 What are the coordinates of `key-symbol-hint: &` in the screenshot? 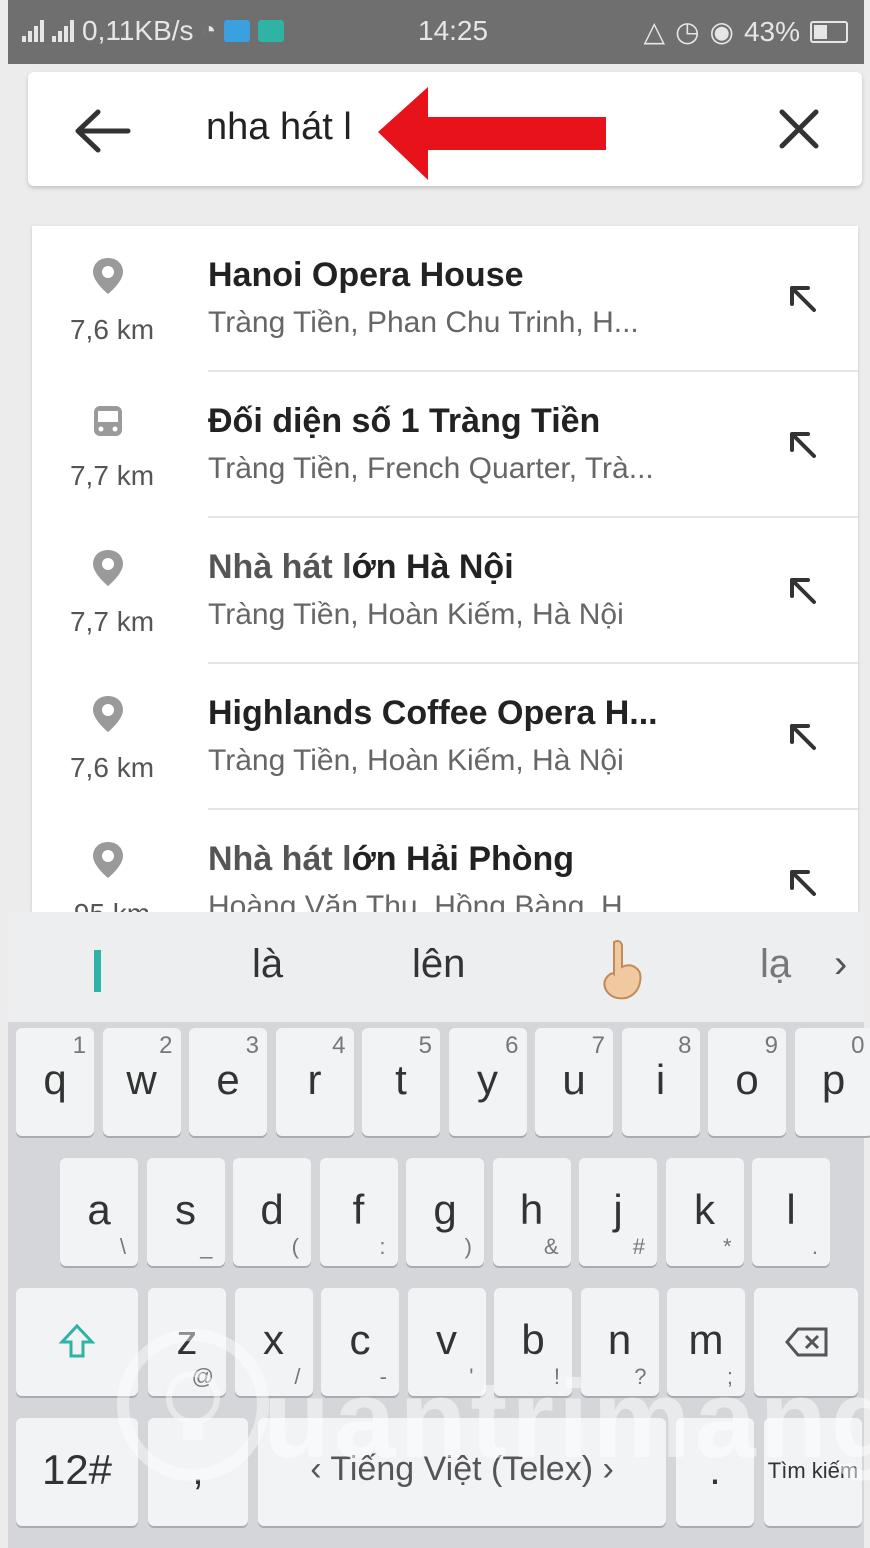 It's located at (551, 1246).